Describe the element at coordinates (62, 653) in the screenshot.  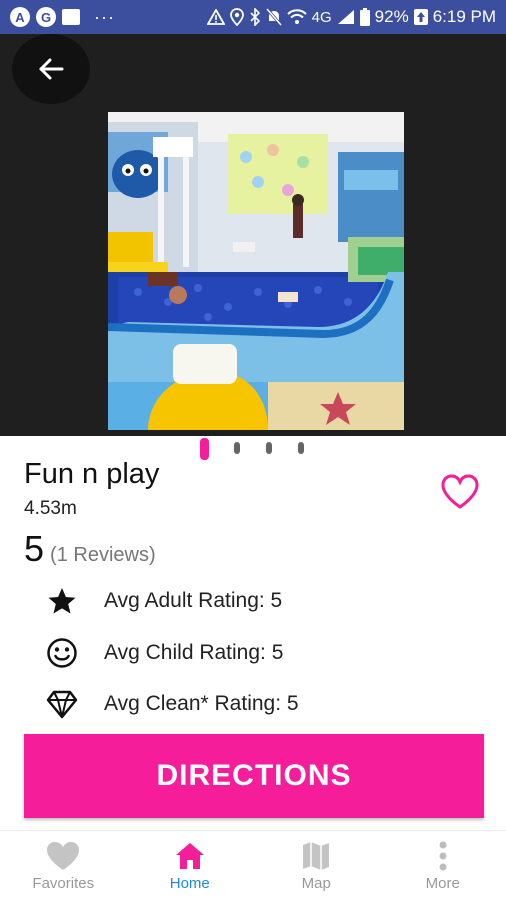
I see `smiley-icon` at that location.